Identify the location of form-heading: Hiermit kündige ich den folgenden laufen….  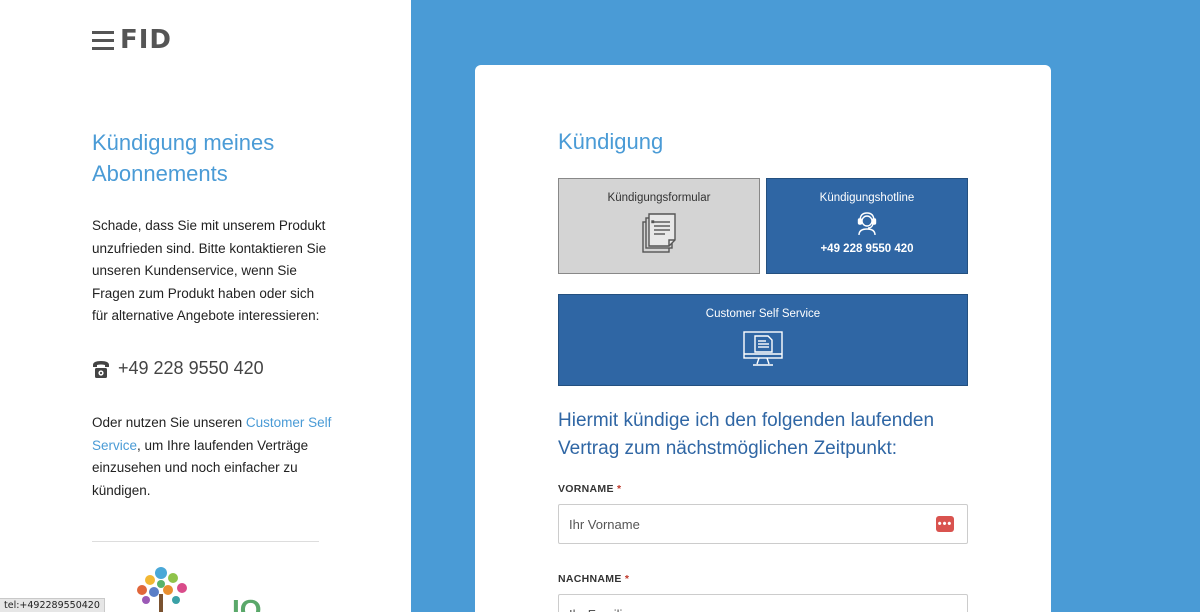
(746, 434).